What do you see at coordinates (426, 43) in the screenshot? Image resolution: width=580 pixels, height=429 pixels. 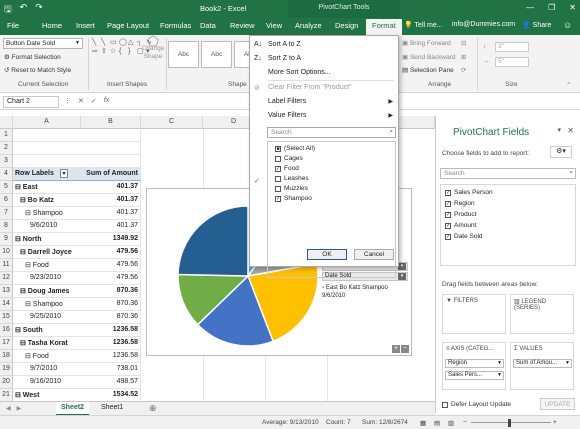 I see `bring-forward-button: ▣ Bring Forward` at bounding box center [426, 43].